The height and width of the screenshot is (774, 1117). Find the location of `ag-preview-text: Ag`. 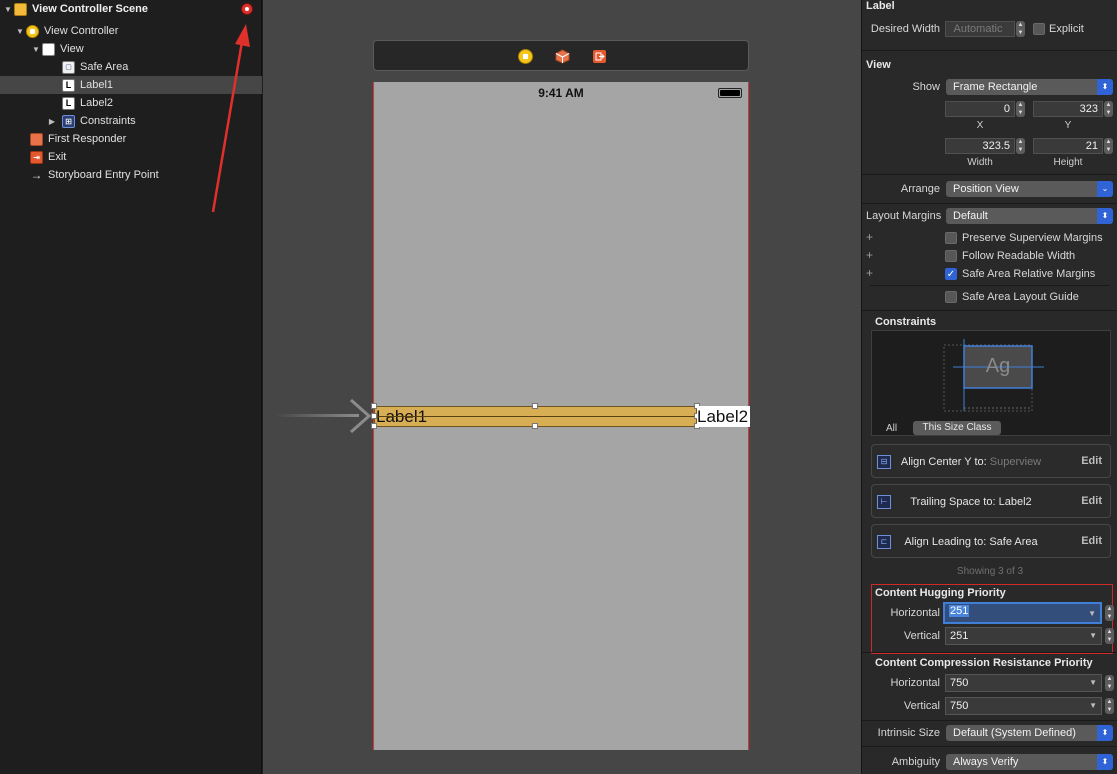

ag-preview-text: Ag is located at coordinates (998, 366).